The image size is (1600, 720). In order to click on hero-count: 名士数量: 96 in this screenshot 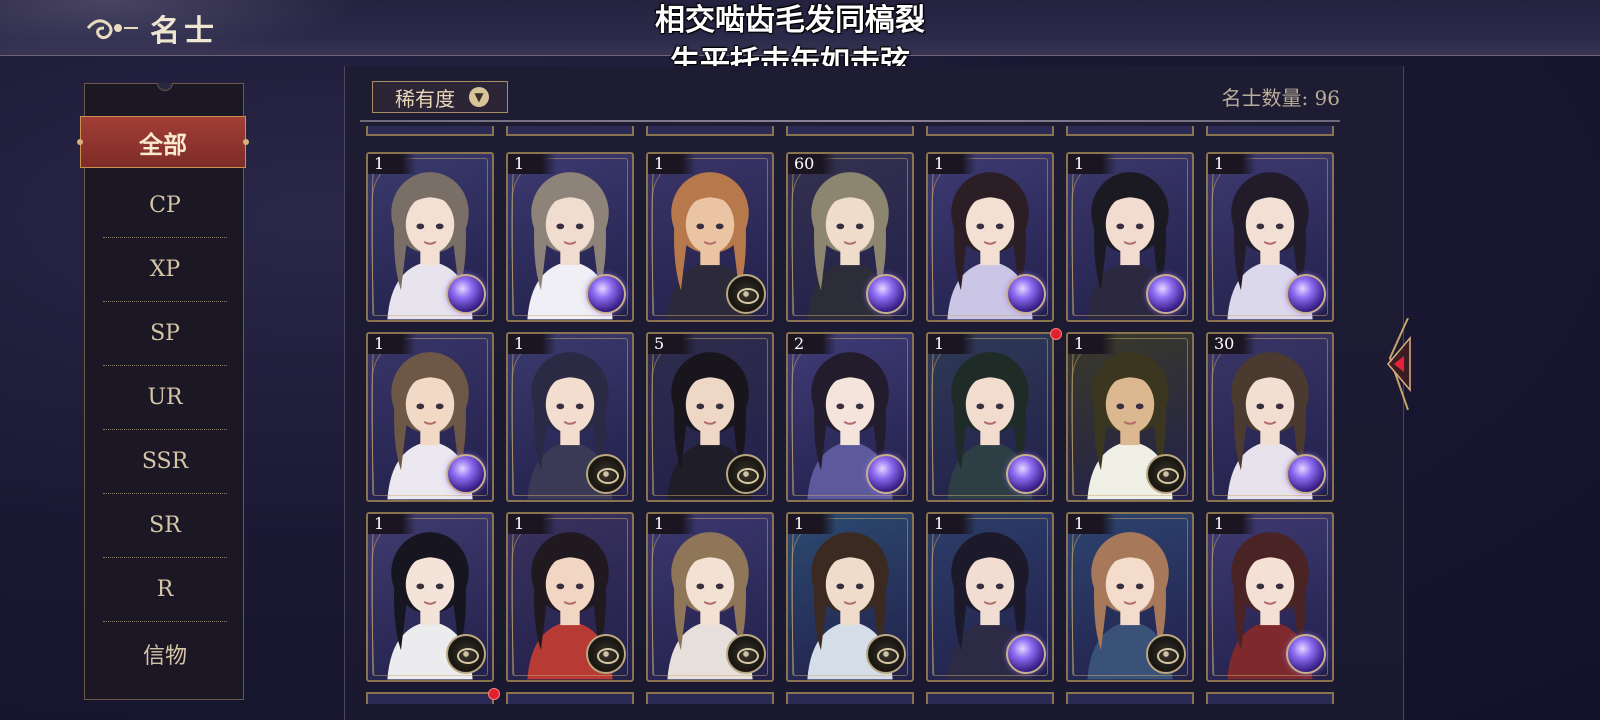, I will do `click(1280, 98)`.